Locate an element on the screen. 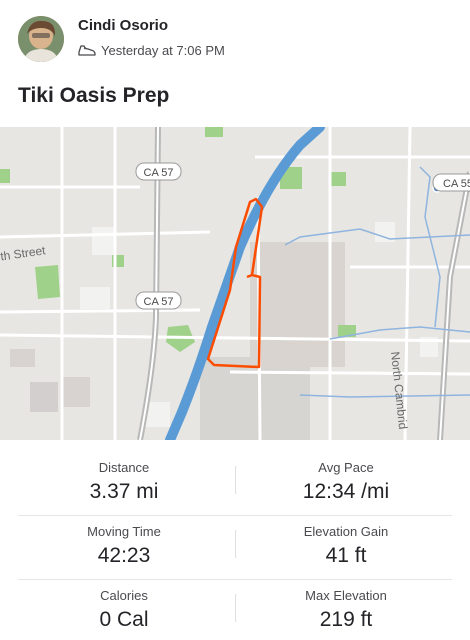 This screenshot has height=640, width=470. stat-label: Max Elevation is located at coordinates (346, 595).